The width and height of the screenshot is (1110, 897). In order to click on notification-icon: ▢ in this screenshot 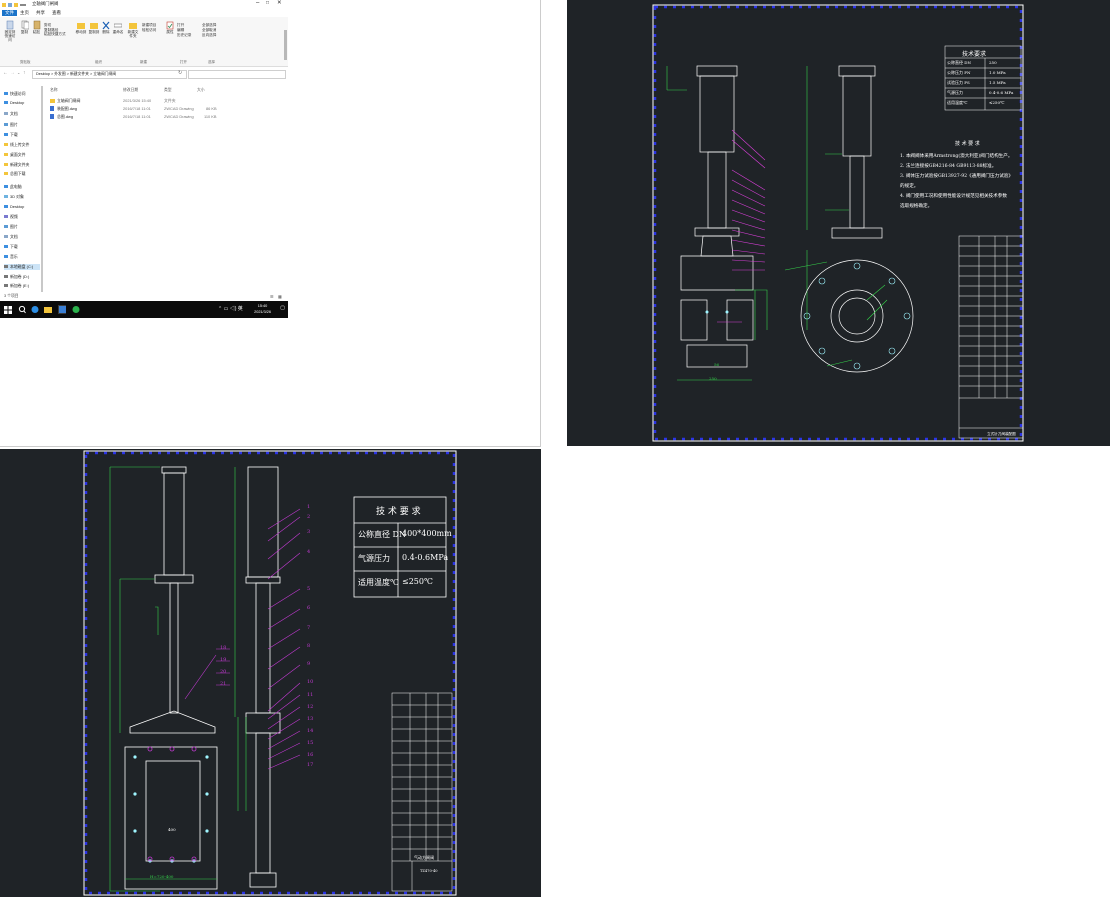, I will do `click(282, 308)`.